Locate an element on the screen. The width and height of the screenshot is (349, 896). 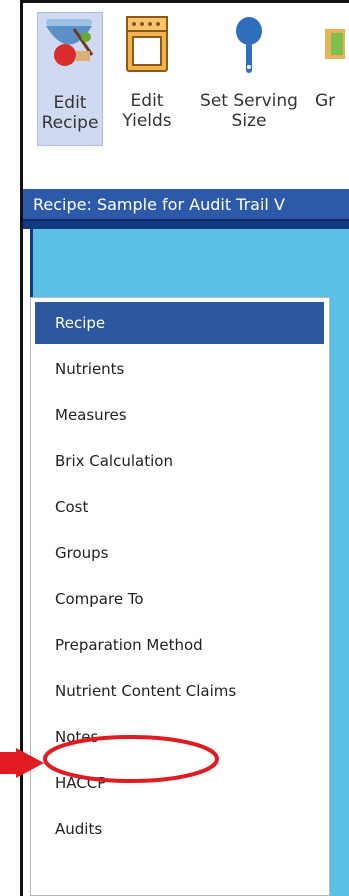
spoon-icon is located at coordinates (249, 45).